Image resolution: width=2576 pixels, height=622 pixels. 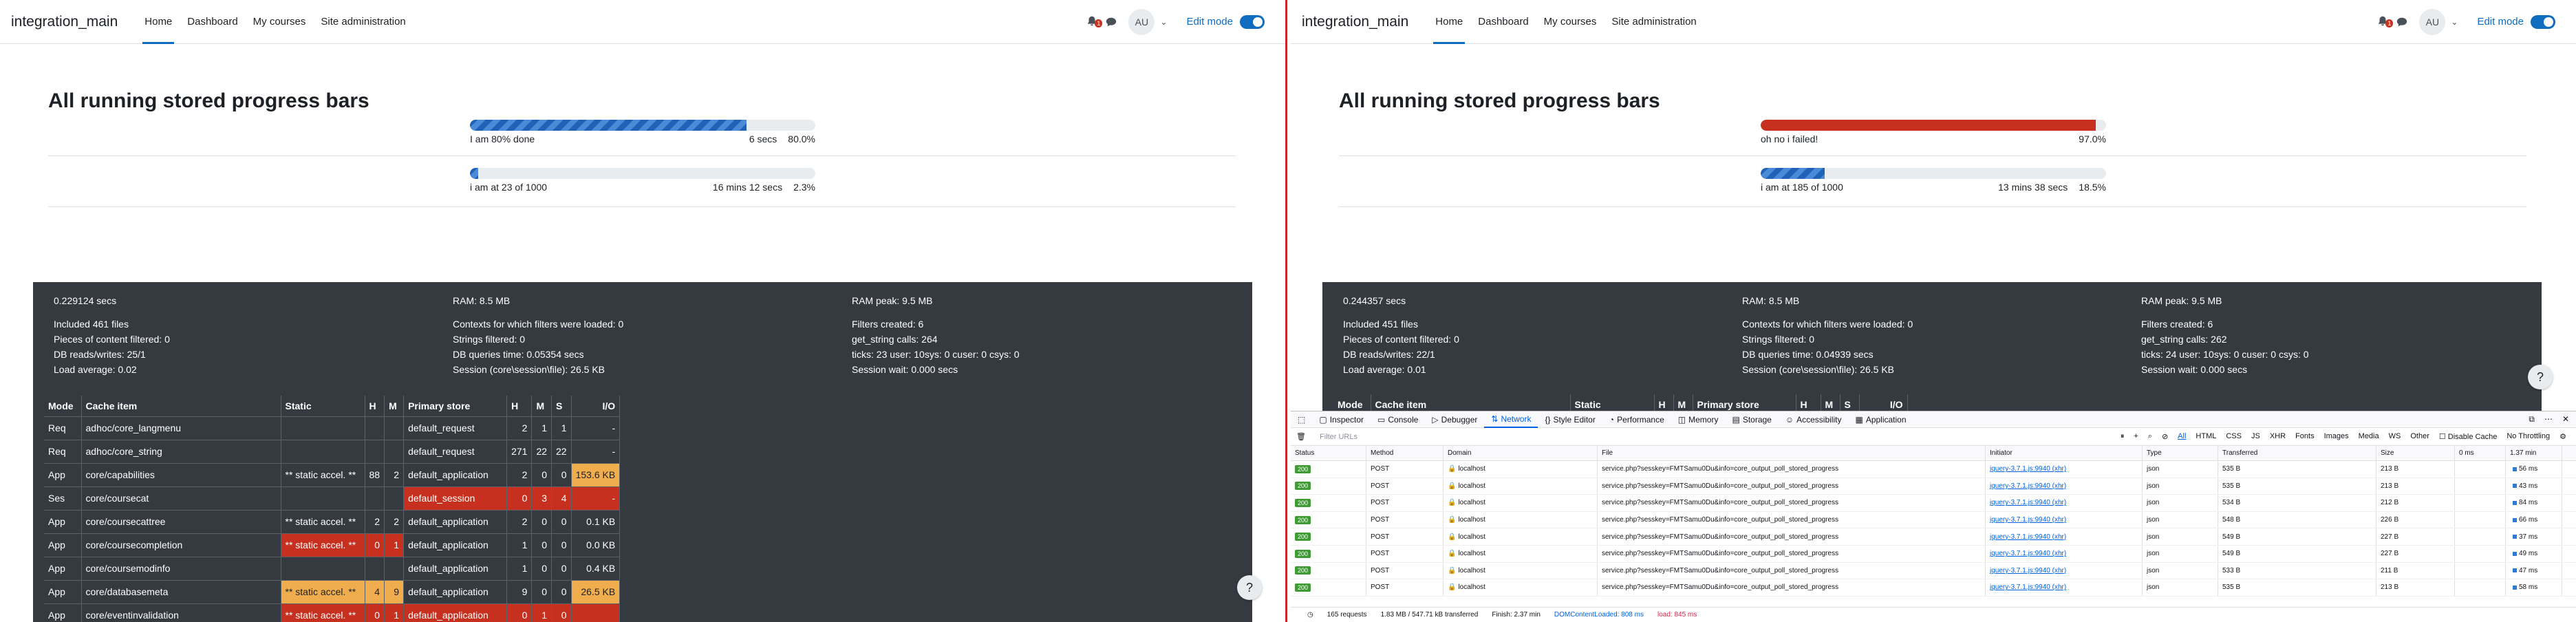 I want to click on block-icon: ⊘, so click(x=2165, y=436).